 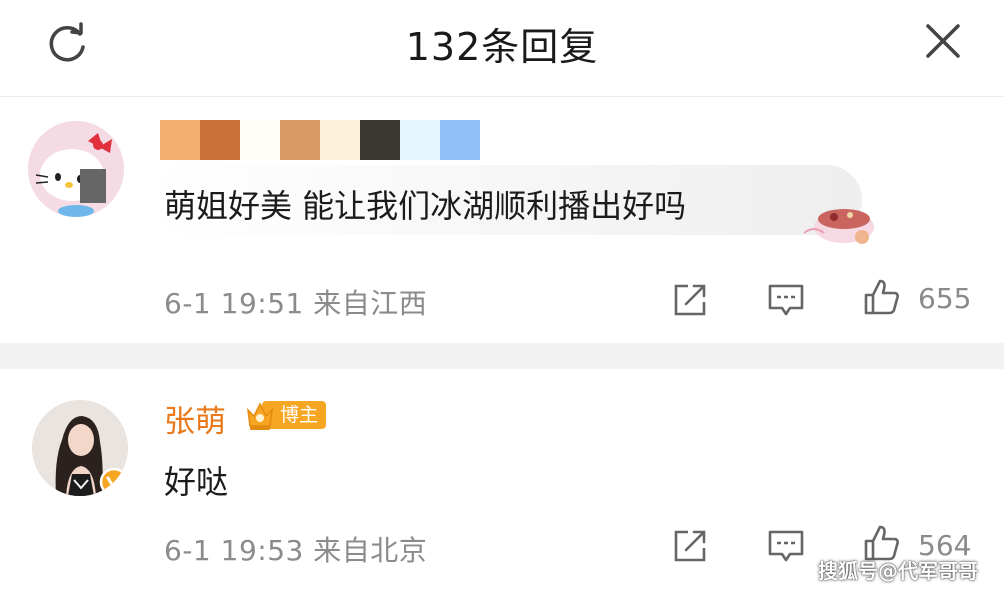 I want to click on comment-text: 好哒, so click(x=196, y=482).